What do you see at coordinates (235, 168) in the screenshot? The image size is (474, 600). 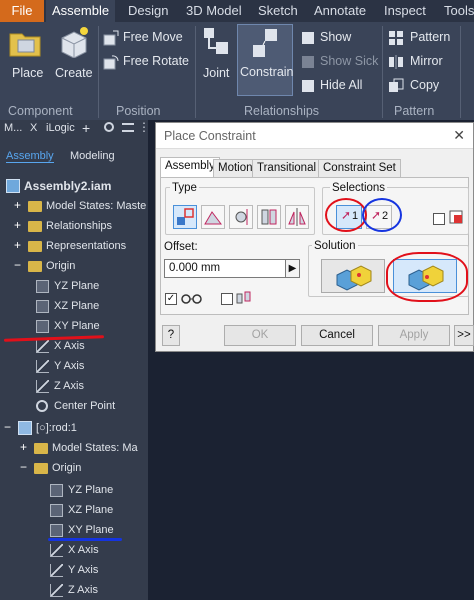 I see `tab-motion: Motion` at bounding box center [235, 168].